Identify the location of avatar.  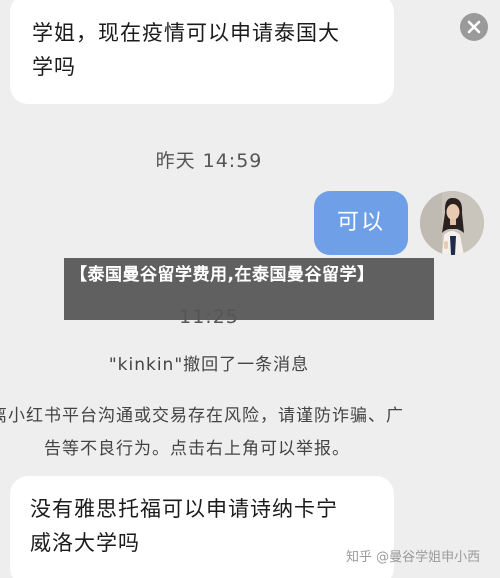
(452, 223).